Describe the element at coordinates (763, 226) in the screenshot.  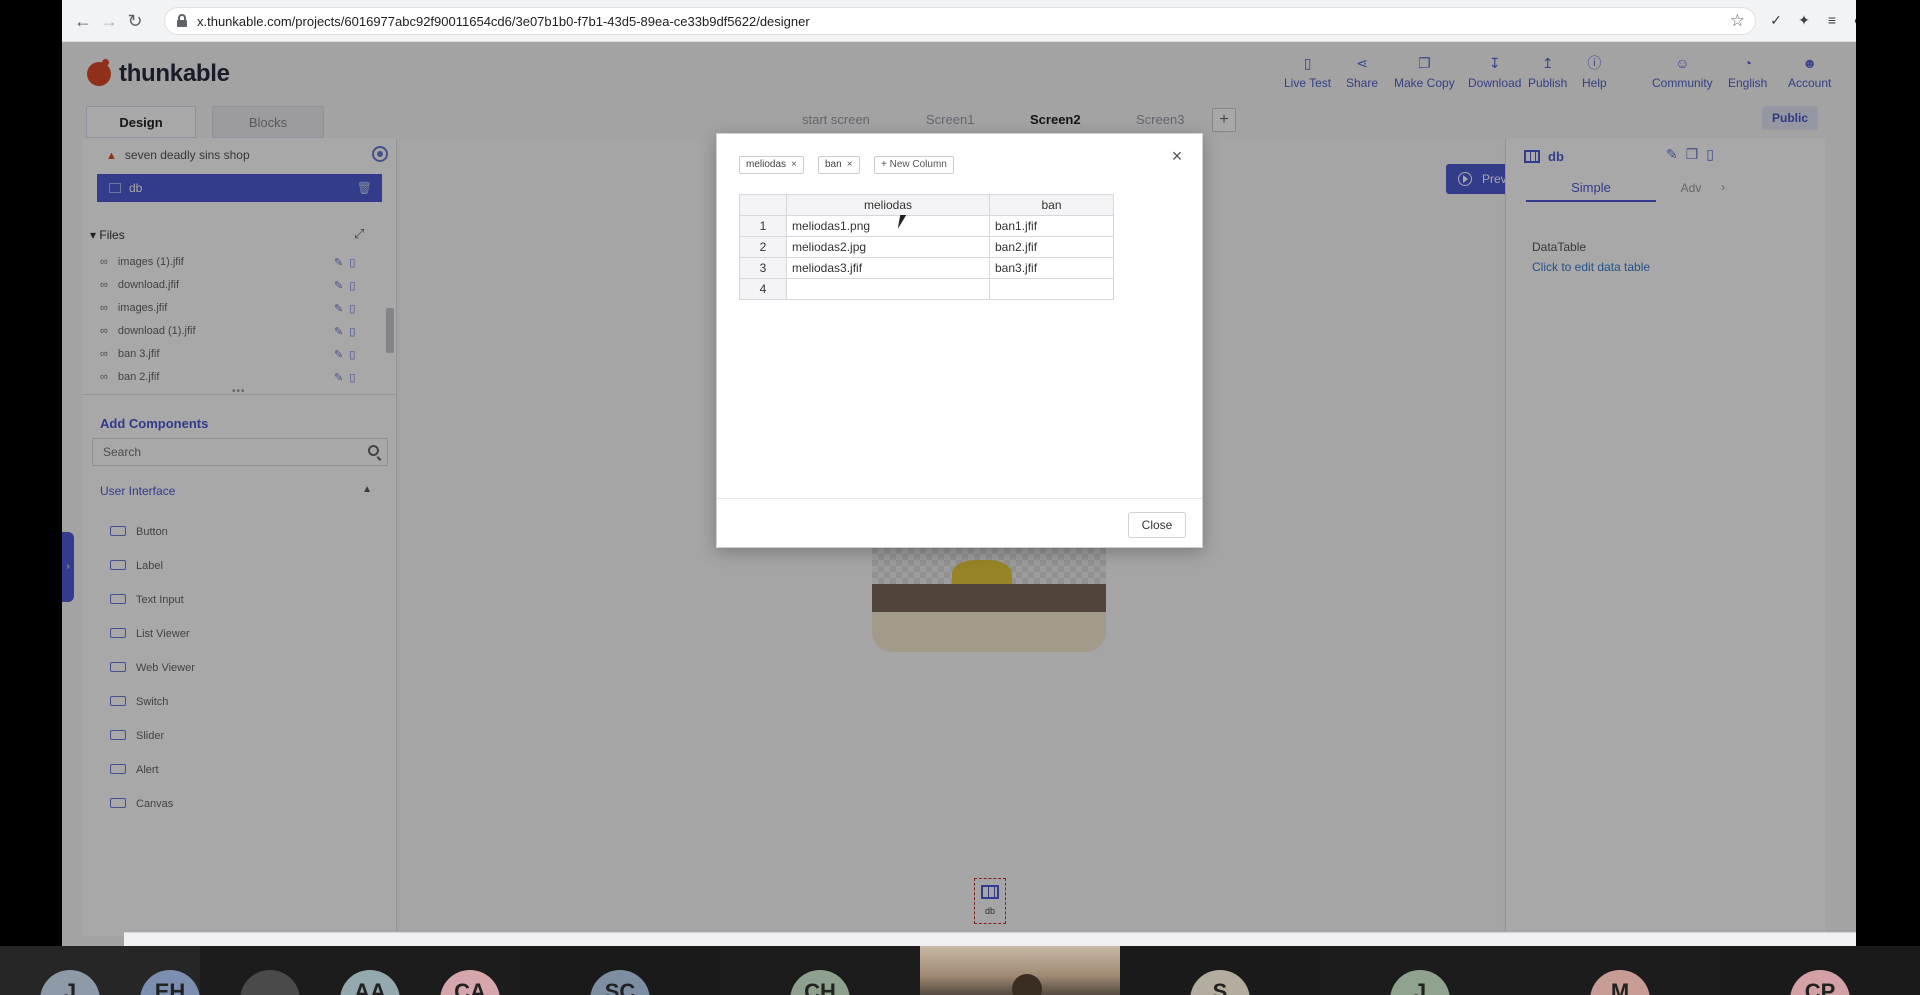
I see `row-number: 1` at that location.